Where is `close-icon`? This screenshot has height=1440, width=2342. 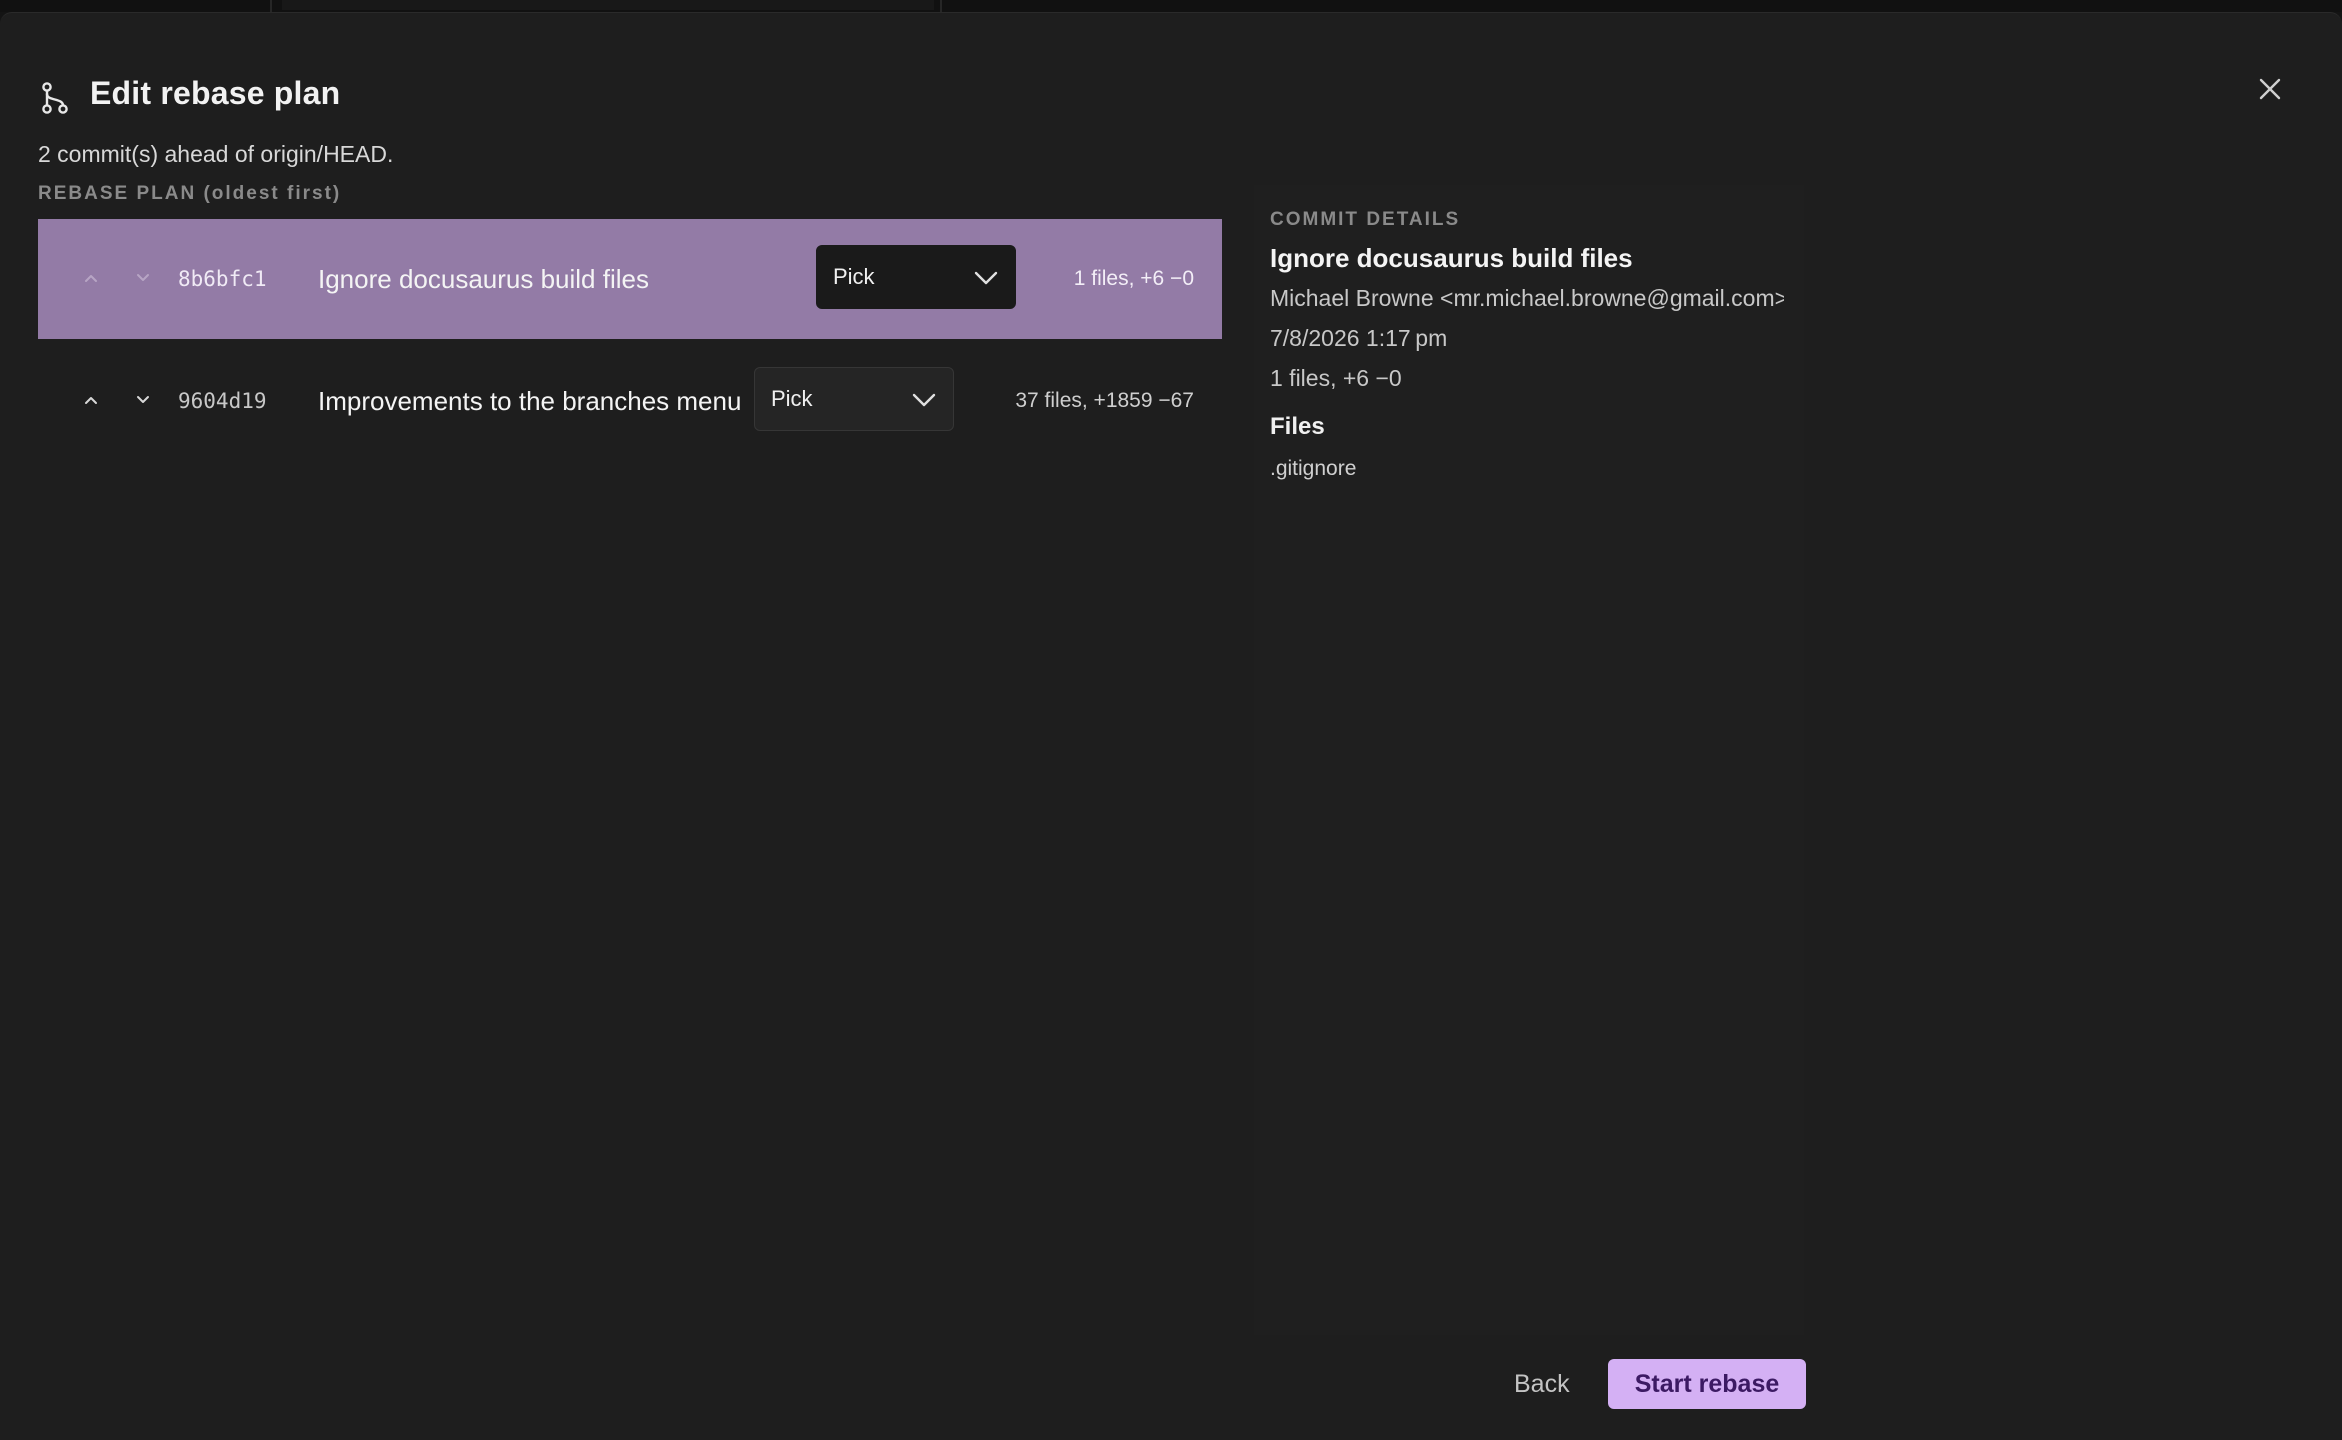 close-icon is located at coordinates (2270, 91).